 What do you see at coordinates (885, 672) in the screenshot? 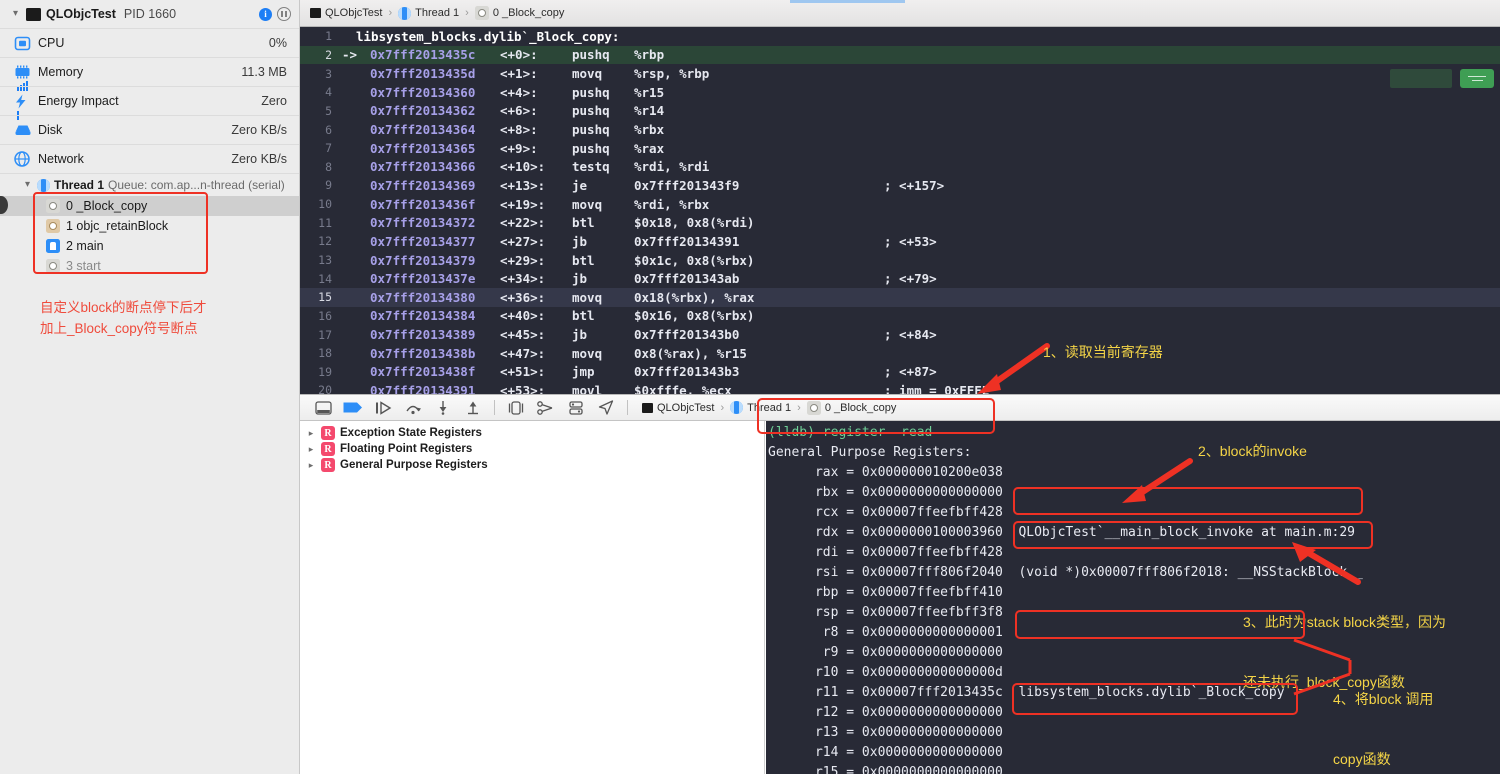
I see `console-register-line: r10 = 0x000000000000000d` at bounding box center [885, 672].